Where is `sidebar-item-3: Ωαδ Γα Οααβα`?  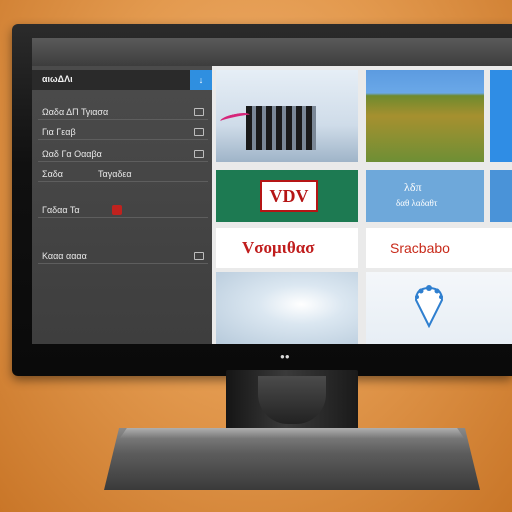
sidebar-item-3: Ωαδ Γα Οααβα is located at coordinates (123, 154).